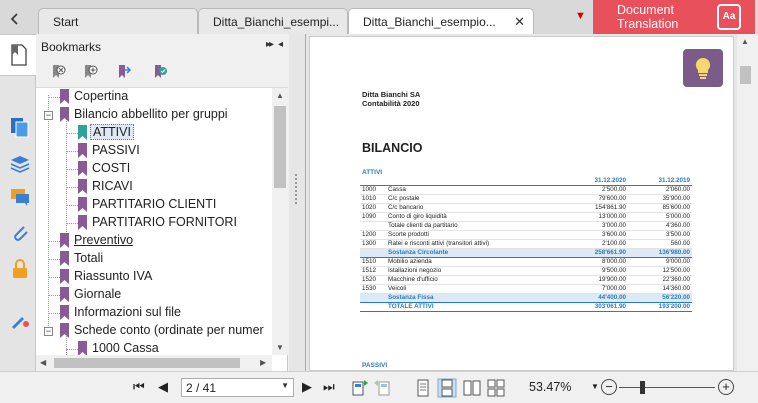  Describe the element at coordinates (373, 280) in the screenshot. I see `table-cell: 1520` at that location.